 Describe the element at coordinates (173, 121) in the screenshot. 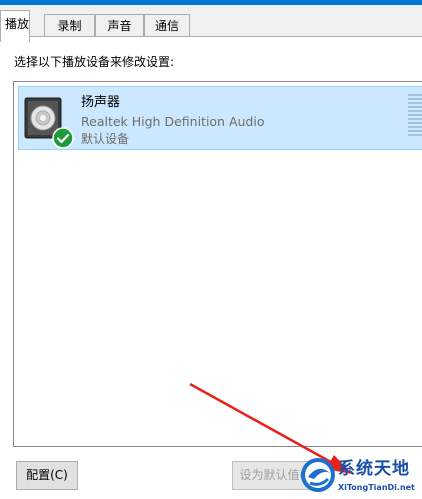

I see `device-description: Realtek High Definition Audio` at that location.